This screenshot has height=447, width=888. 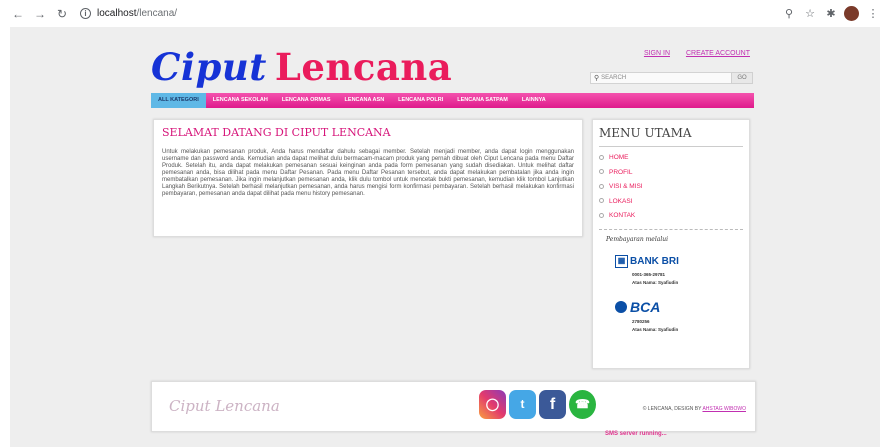 I want to click on menu-item-lokasi: LOKASI, so click(x=671, y=202).